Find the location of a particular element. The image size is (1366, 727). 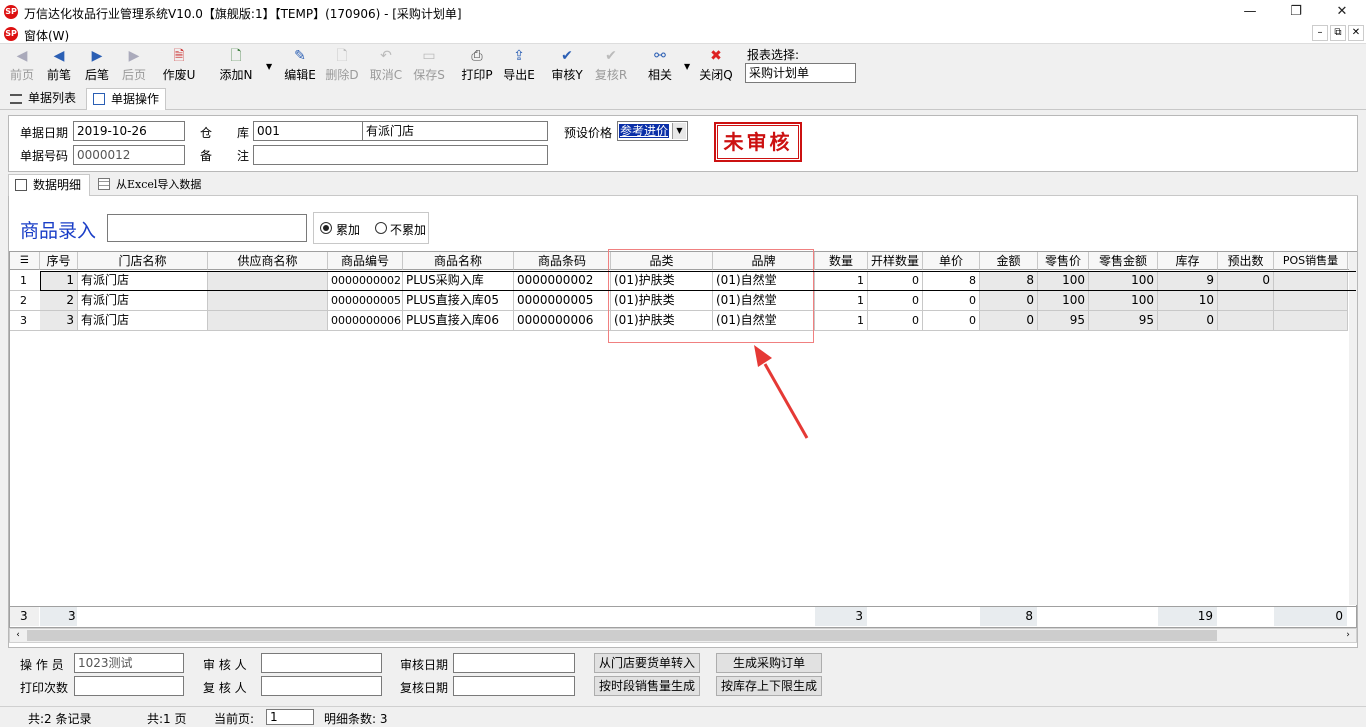

grid-horizontal-scrollbar: ‹ › is located at coordinates (683, 635).